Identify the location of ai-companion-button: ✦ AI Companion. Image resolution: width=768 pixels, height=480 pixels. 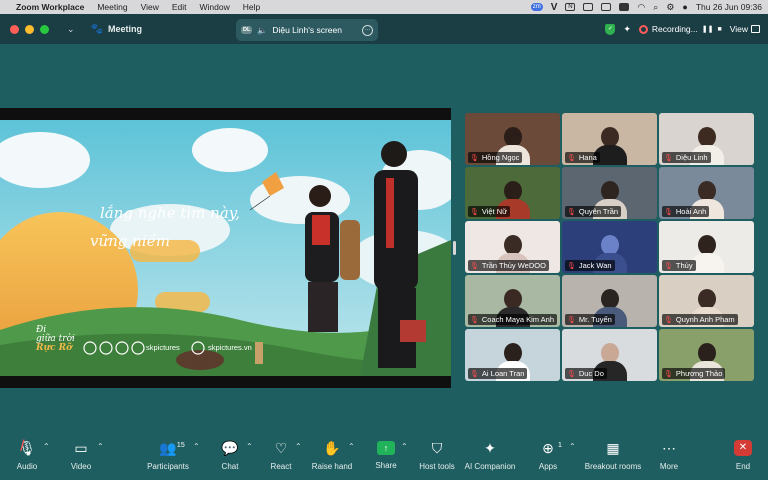
(490, 454).